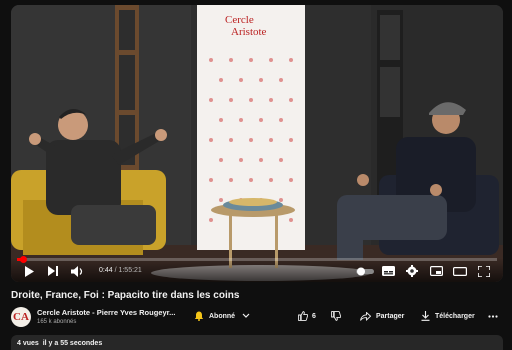 The width and height of the screenshot is (512, 350). I want to click on play-icon, so click(29, 271).